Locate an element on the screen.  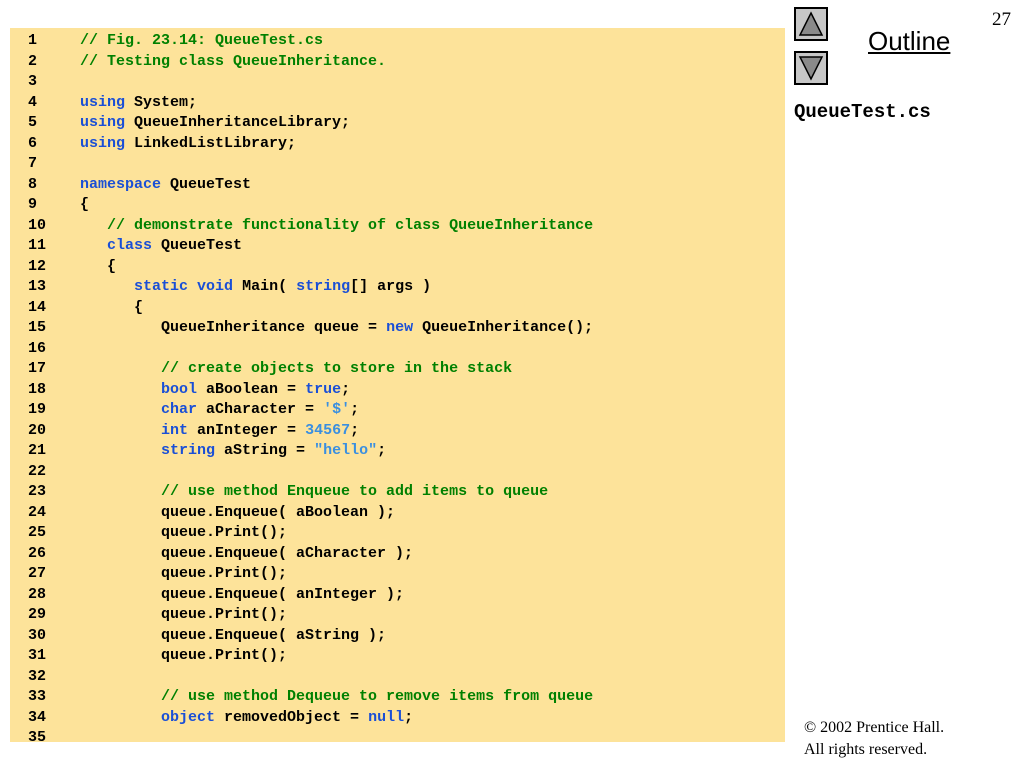
line-number: 32 is located at coordinates (37, 676).